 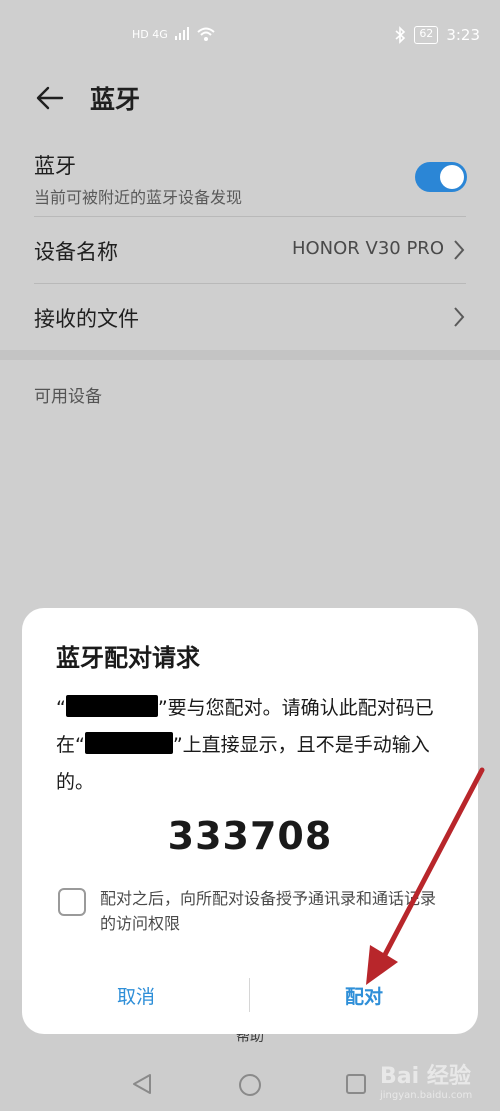 What do you see at coordinates (356, 1084) in the screenshot?
I see `nav-recent-apps-icon` at bounding box center [356, 1084].